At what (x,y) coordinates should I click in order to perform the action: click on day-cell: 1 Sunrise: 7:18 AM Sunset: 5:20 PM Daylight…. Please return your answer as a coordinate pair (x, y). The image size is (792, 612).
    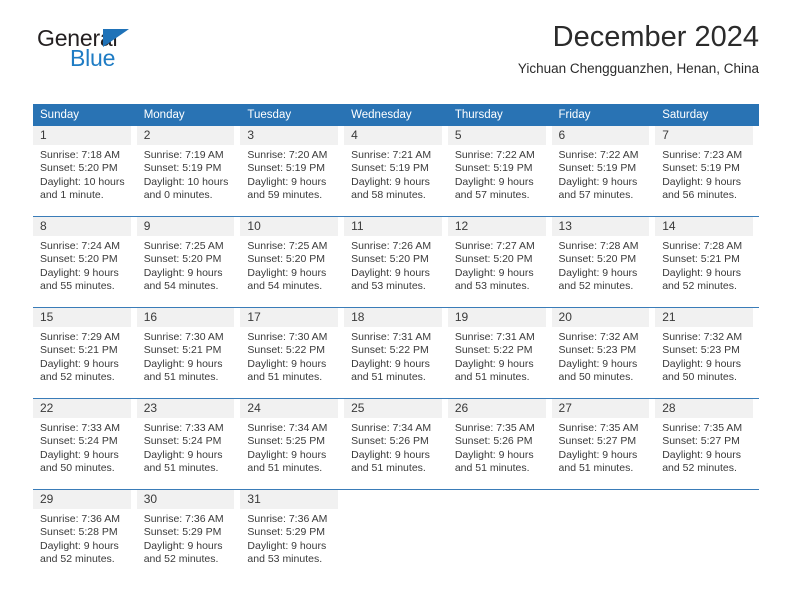
    Looking at the image, I should click on (85, 167).